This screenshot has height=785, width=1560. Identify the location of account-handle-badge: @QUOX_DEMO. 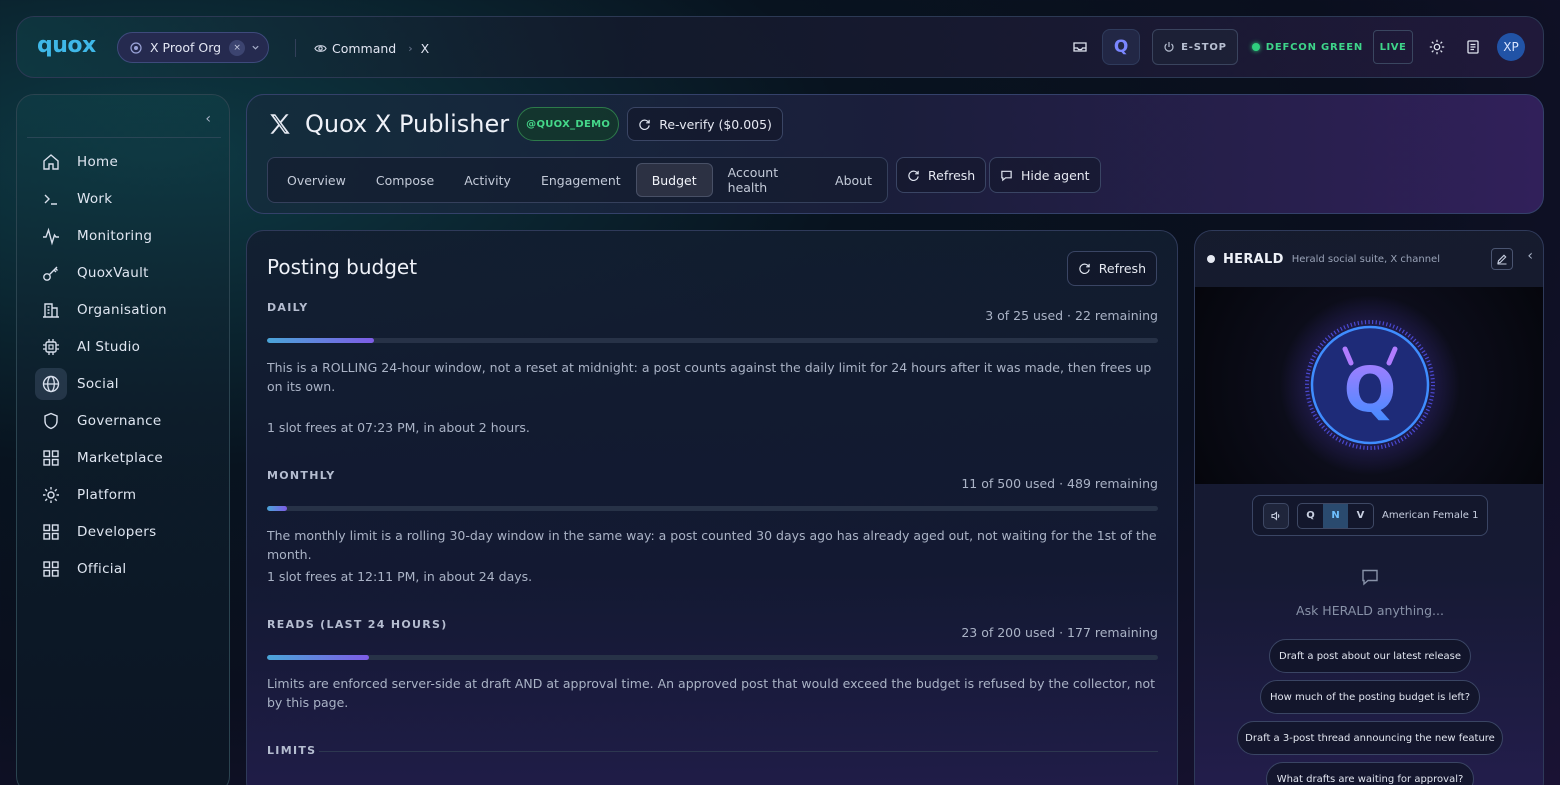
(568, 124).